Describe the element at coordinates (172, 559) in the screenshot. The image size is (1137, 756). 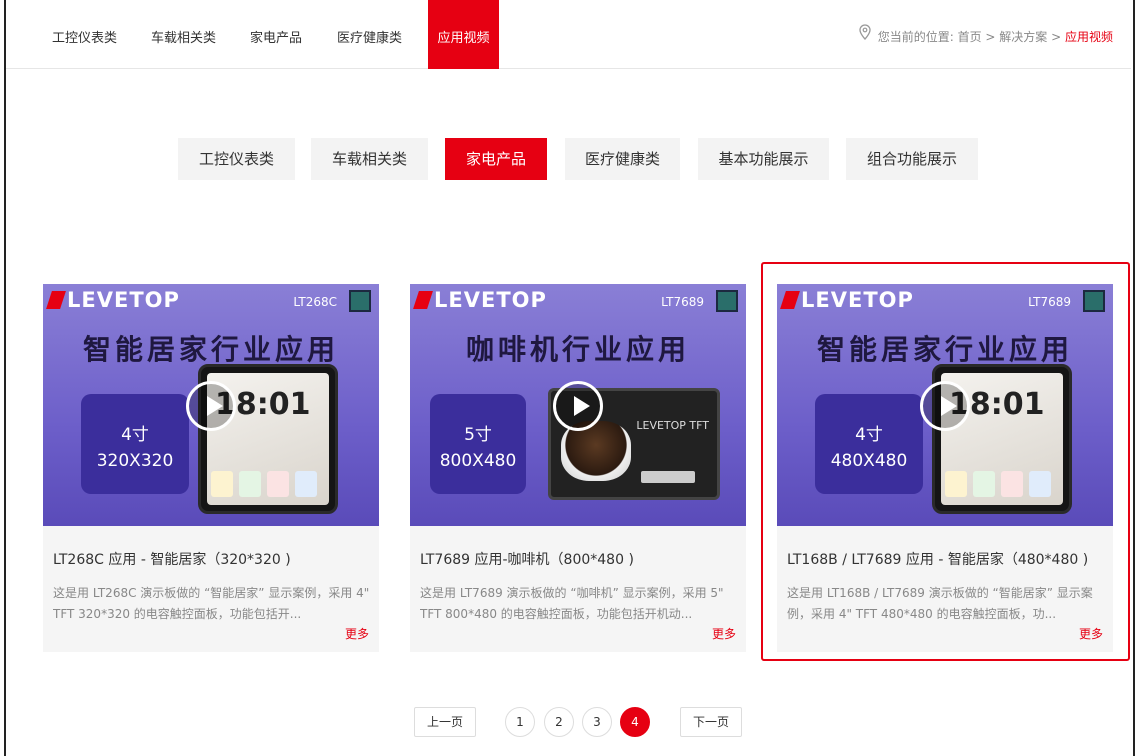
I see `card-title: LT268C 应用 - 智能居家（320*320 )` at that location.